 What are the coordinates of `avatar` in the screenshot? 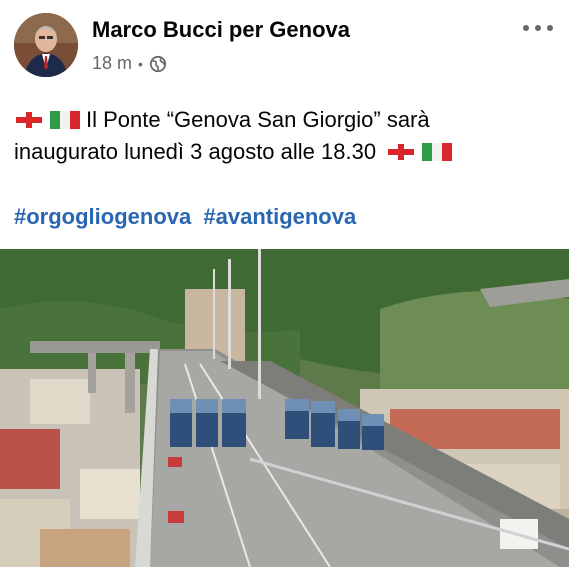 It's located at (46, 45).